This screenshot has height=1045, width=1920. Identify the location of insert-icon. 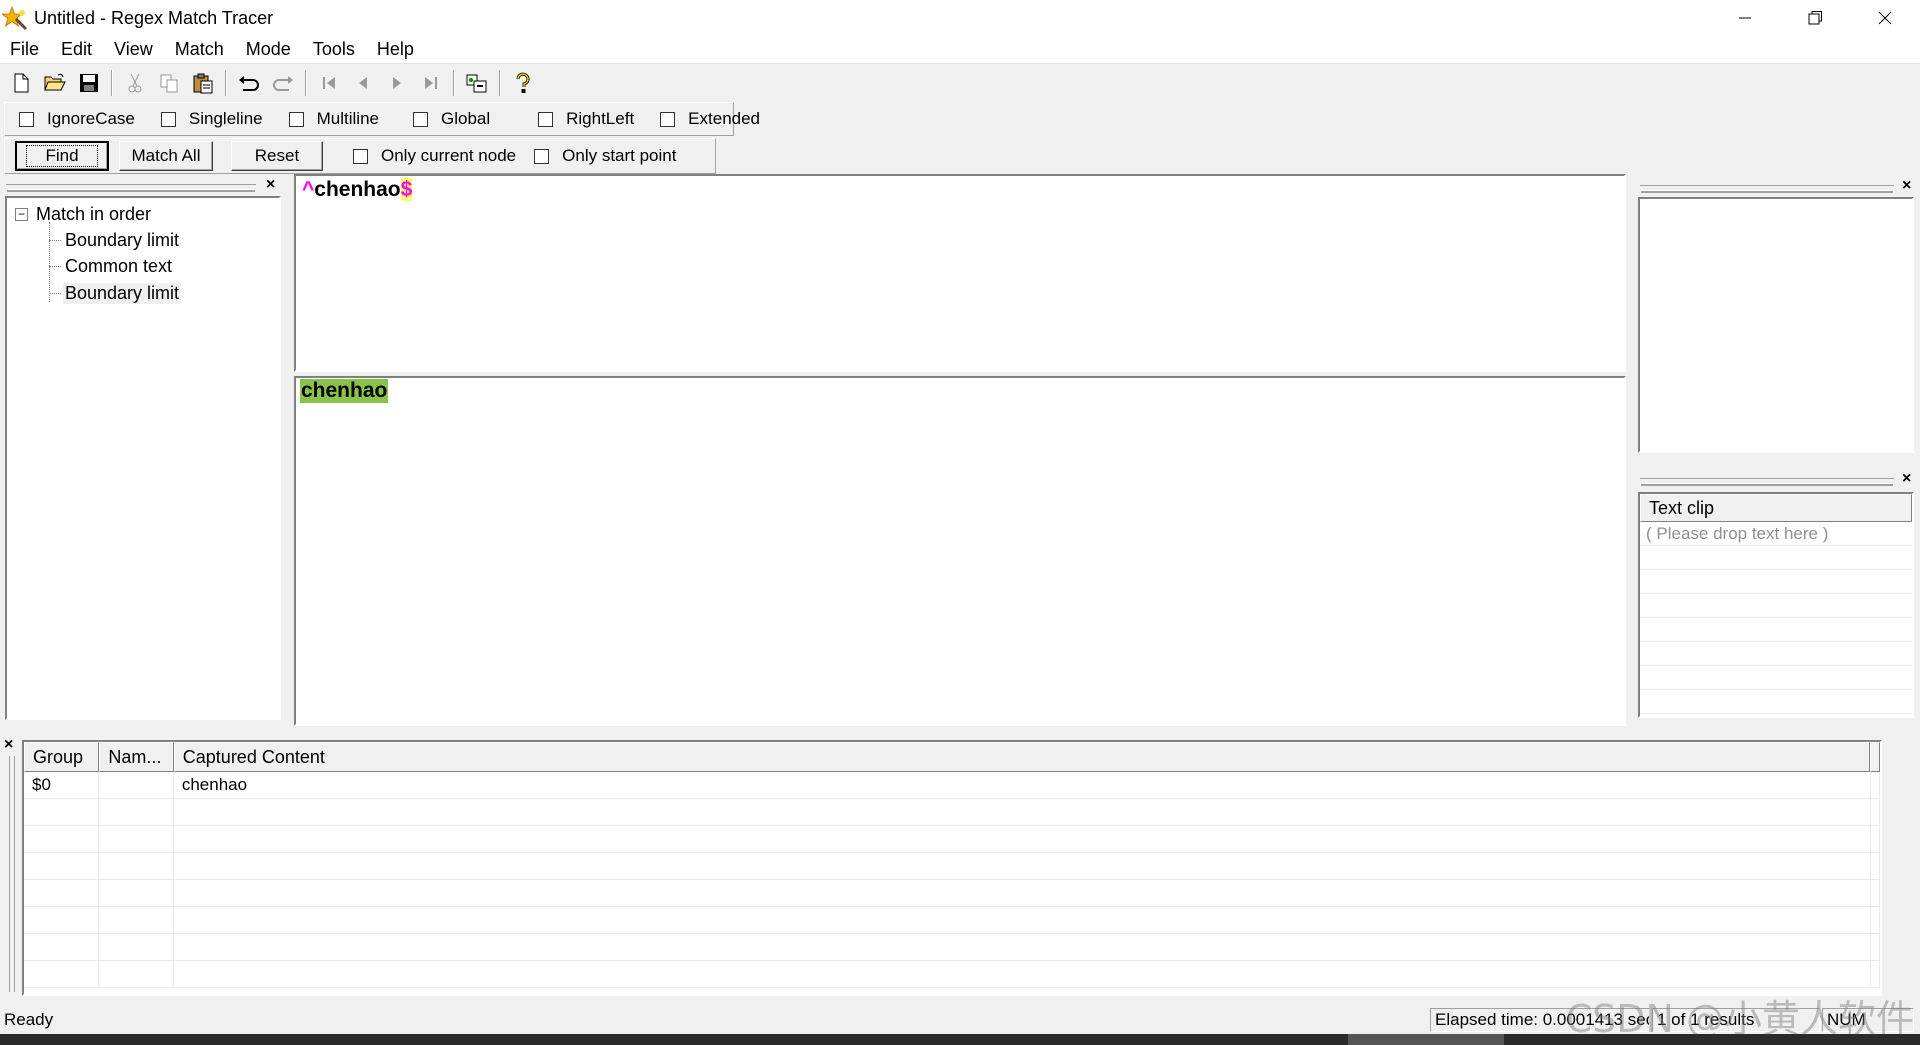
(476, 83).